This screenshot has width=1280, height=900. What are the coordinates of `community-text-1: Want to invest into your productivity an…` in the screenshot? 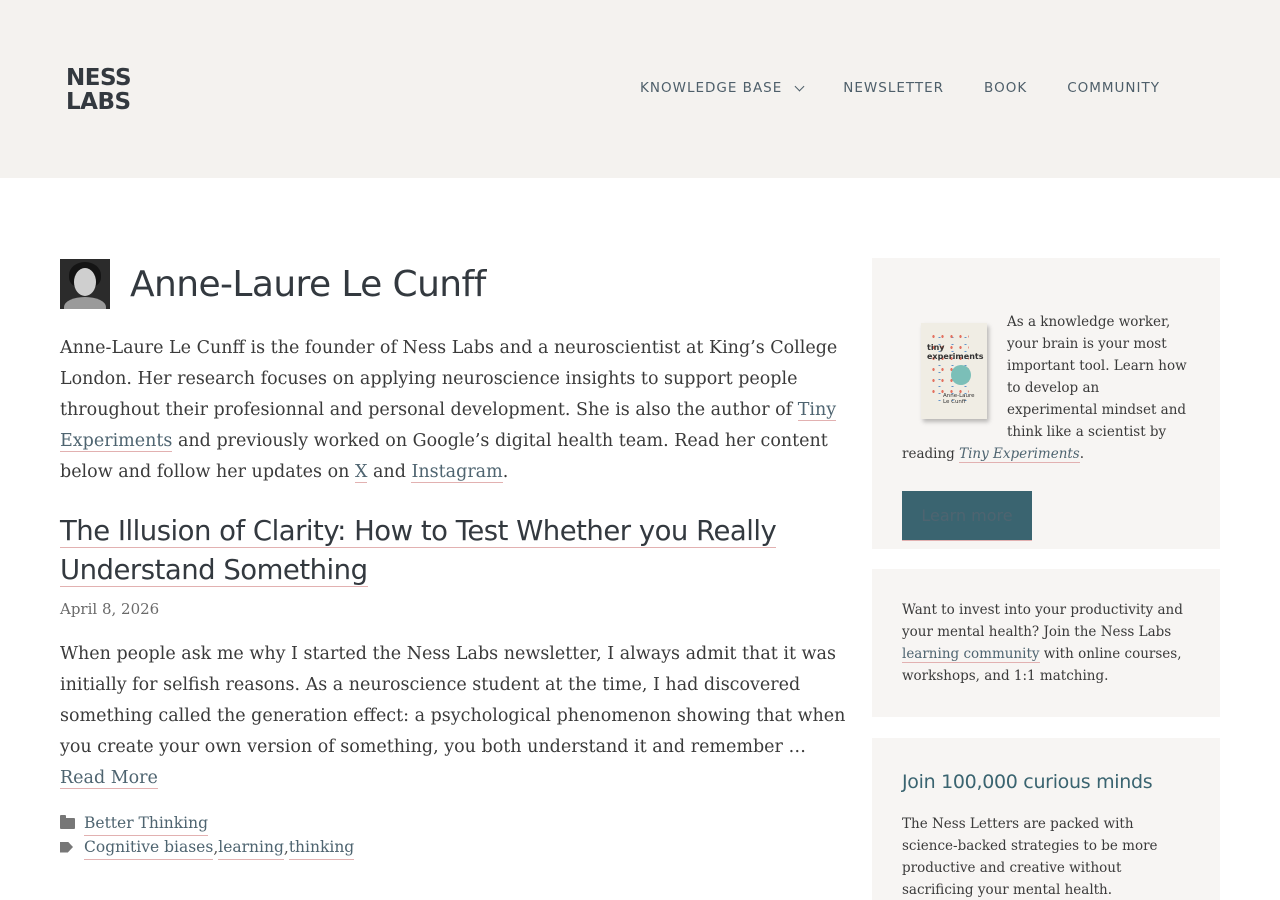 It's located at (1042, 621).